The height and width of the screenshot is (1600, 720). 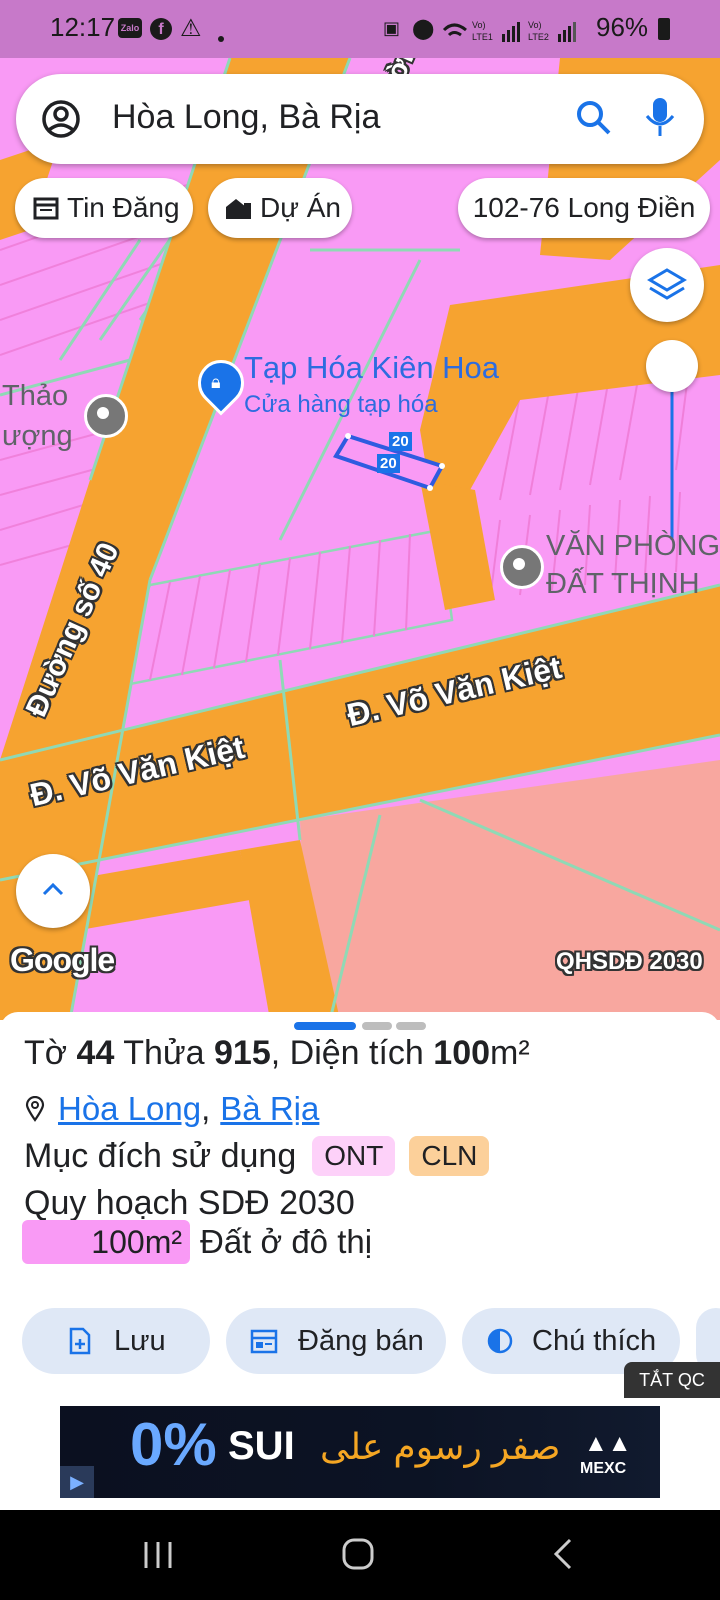 What do you see at coordinates (325, 1026) in the screenshot?
I see `page-indicator-active` at bounding box center [325, 1026].